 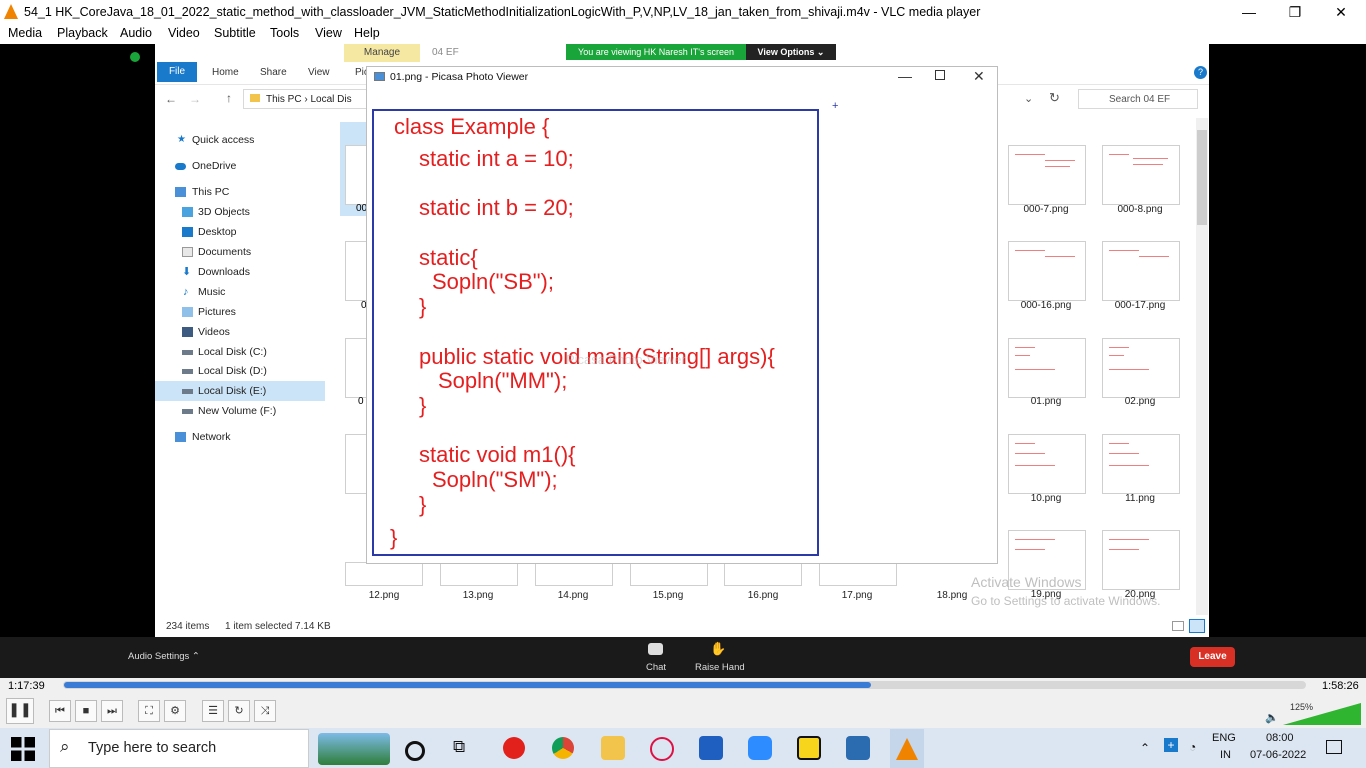 I want to click on nav-desktop: Desktop, so click(x=240, y=232).